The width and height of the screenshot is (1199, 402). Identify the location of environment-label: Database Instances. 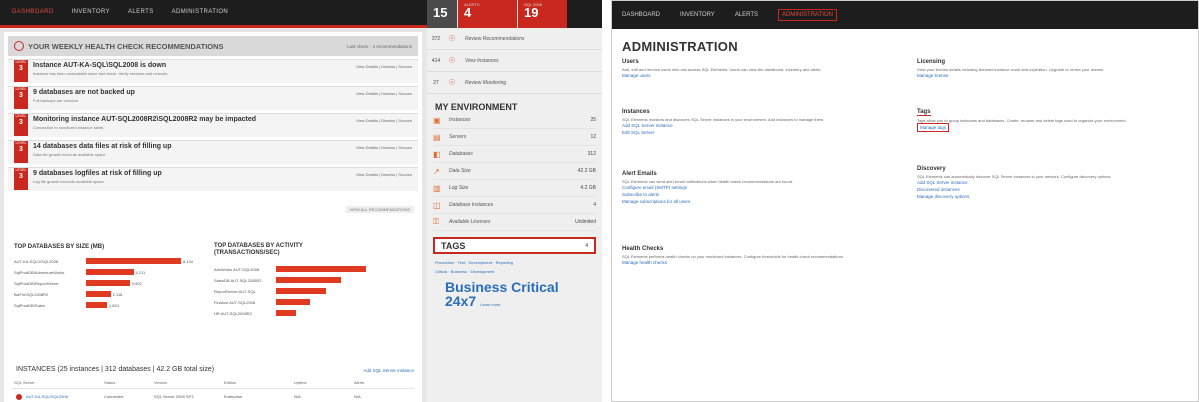
(519, 205).